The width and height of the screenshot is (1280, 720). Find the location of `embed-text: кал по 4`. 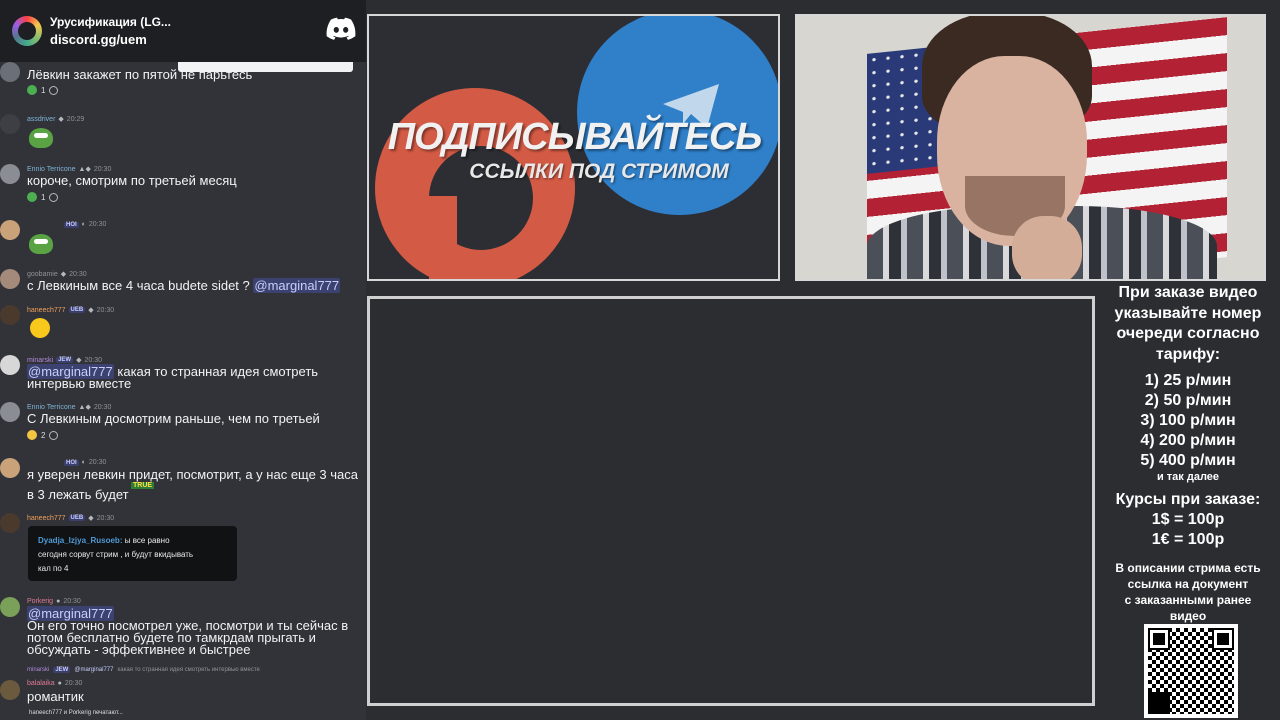

embed-text: кал по 4 is located at coordinates (53, 568).